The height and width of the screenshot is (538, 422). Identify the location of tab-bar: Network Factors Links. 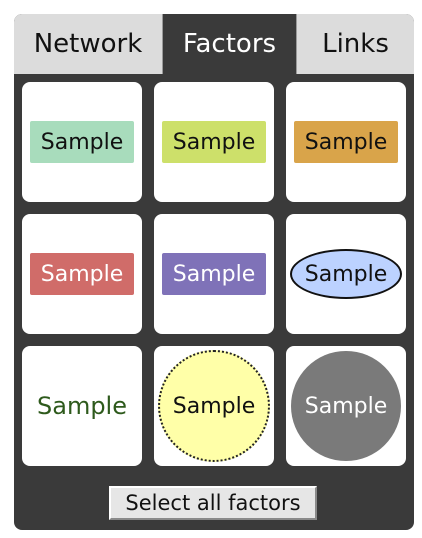
(214, 44).